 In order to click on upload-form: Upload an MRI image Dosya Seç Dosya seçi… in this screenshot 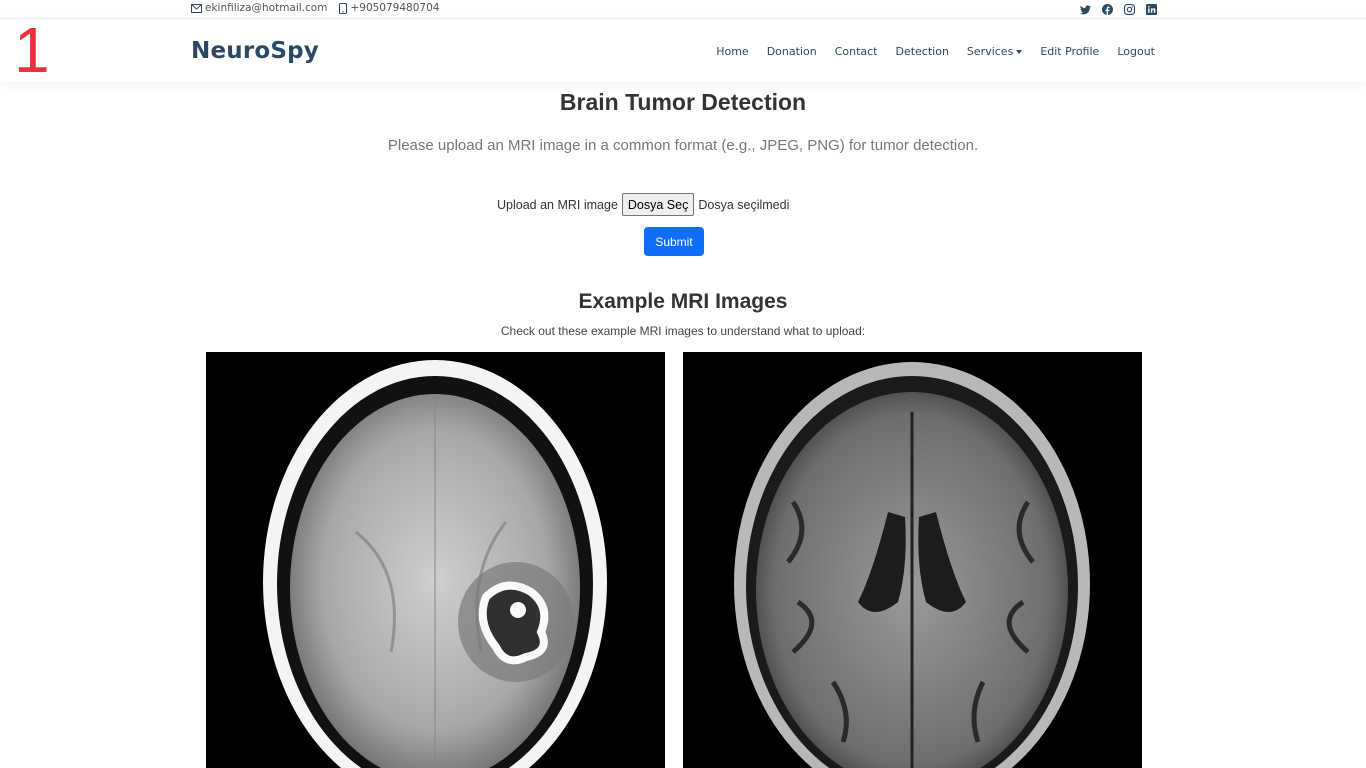, I will do `click(643, 204)`.